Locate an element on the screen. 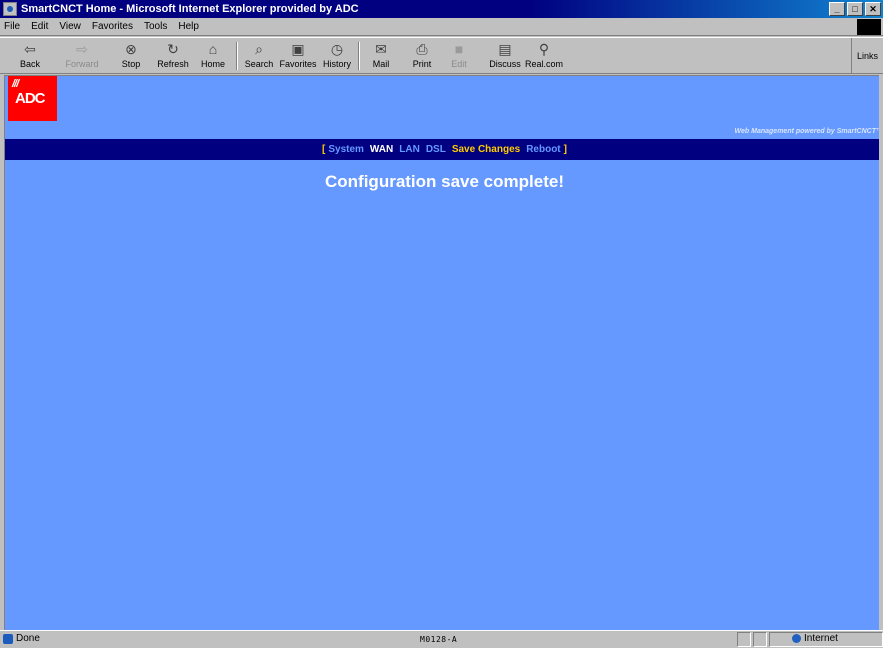 The width and height of the screenshot is (883, 648). edit-button: ■ Edit is located at coordinates (459, 56).